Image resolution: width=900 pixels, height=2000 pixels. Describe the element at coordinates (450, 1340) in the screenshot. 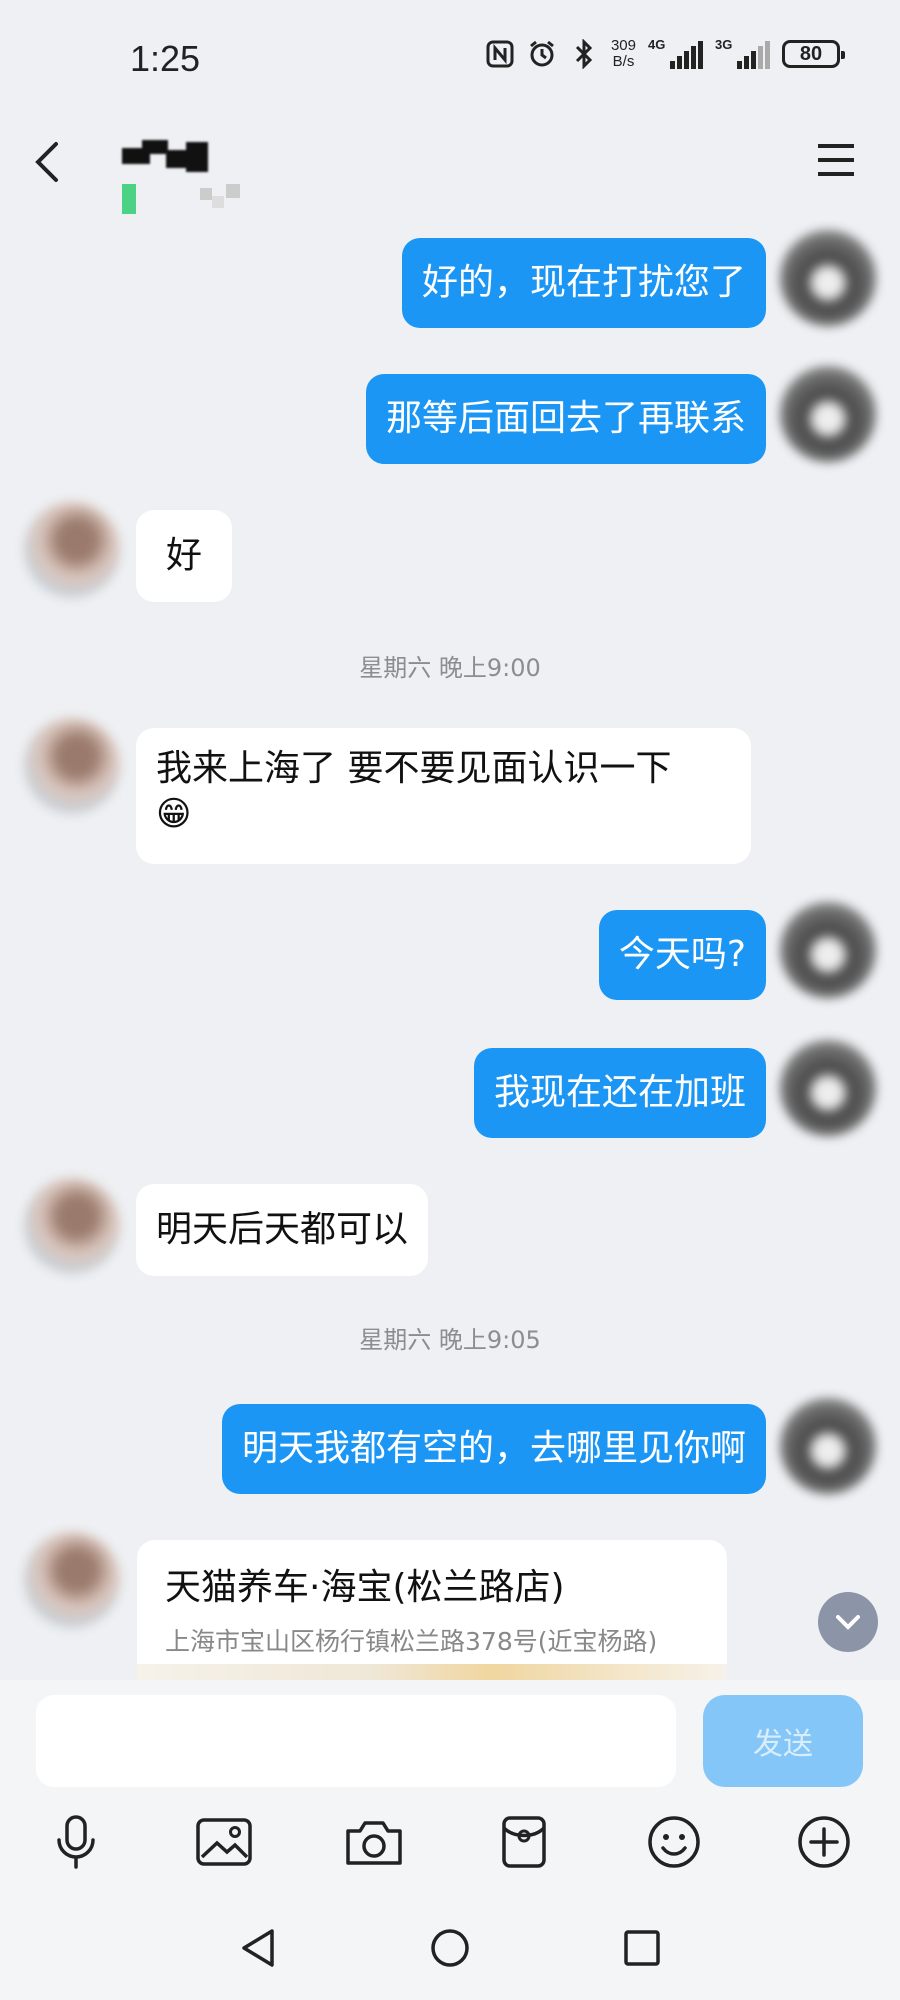

I see `timestamp: 星期六 晚上9:05` at that location.